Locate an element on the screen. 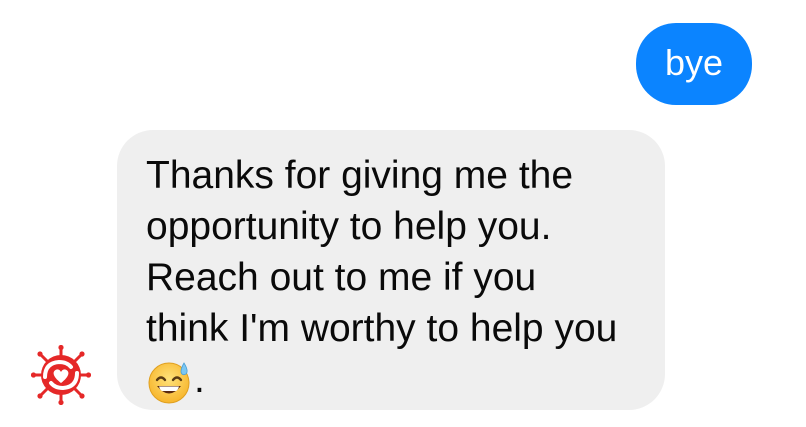  grinning-face-with-sweat-icon is located at coordinates (169, 382).